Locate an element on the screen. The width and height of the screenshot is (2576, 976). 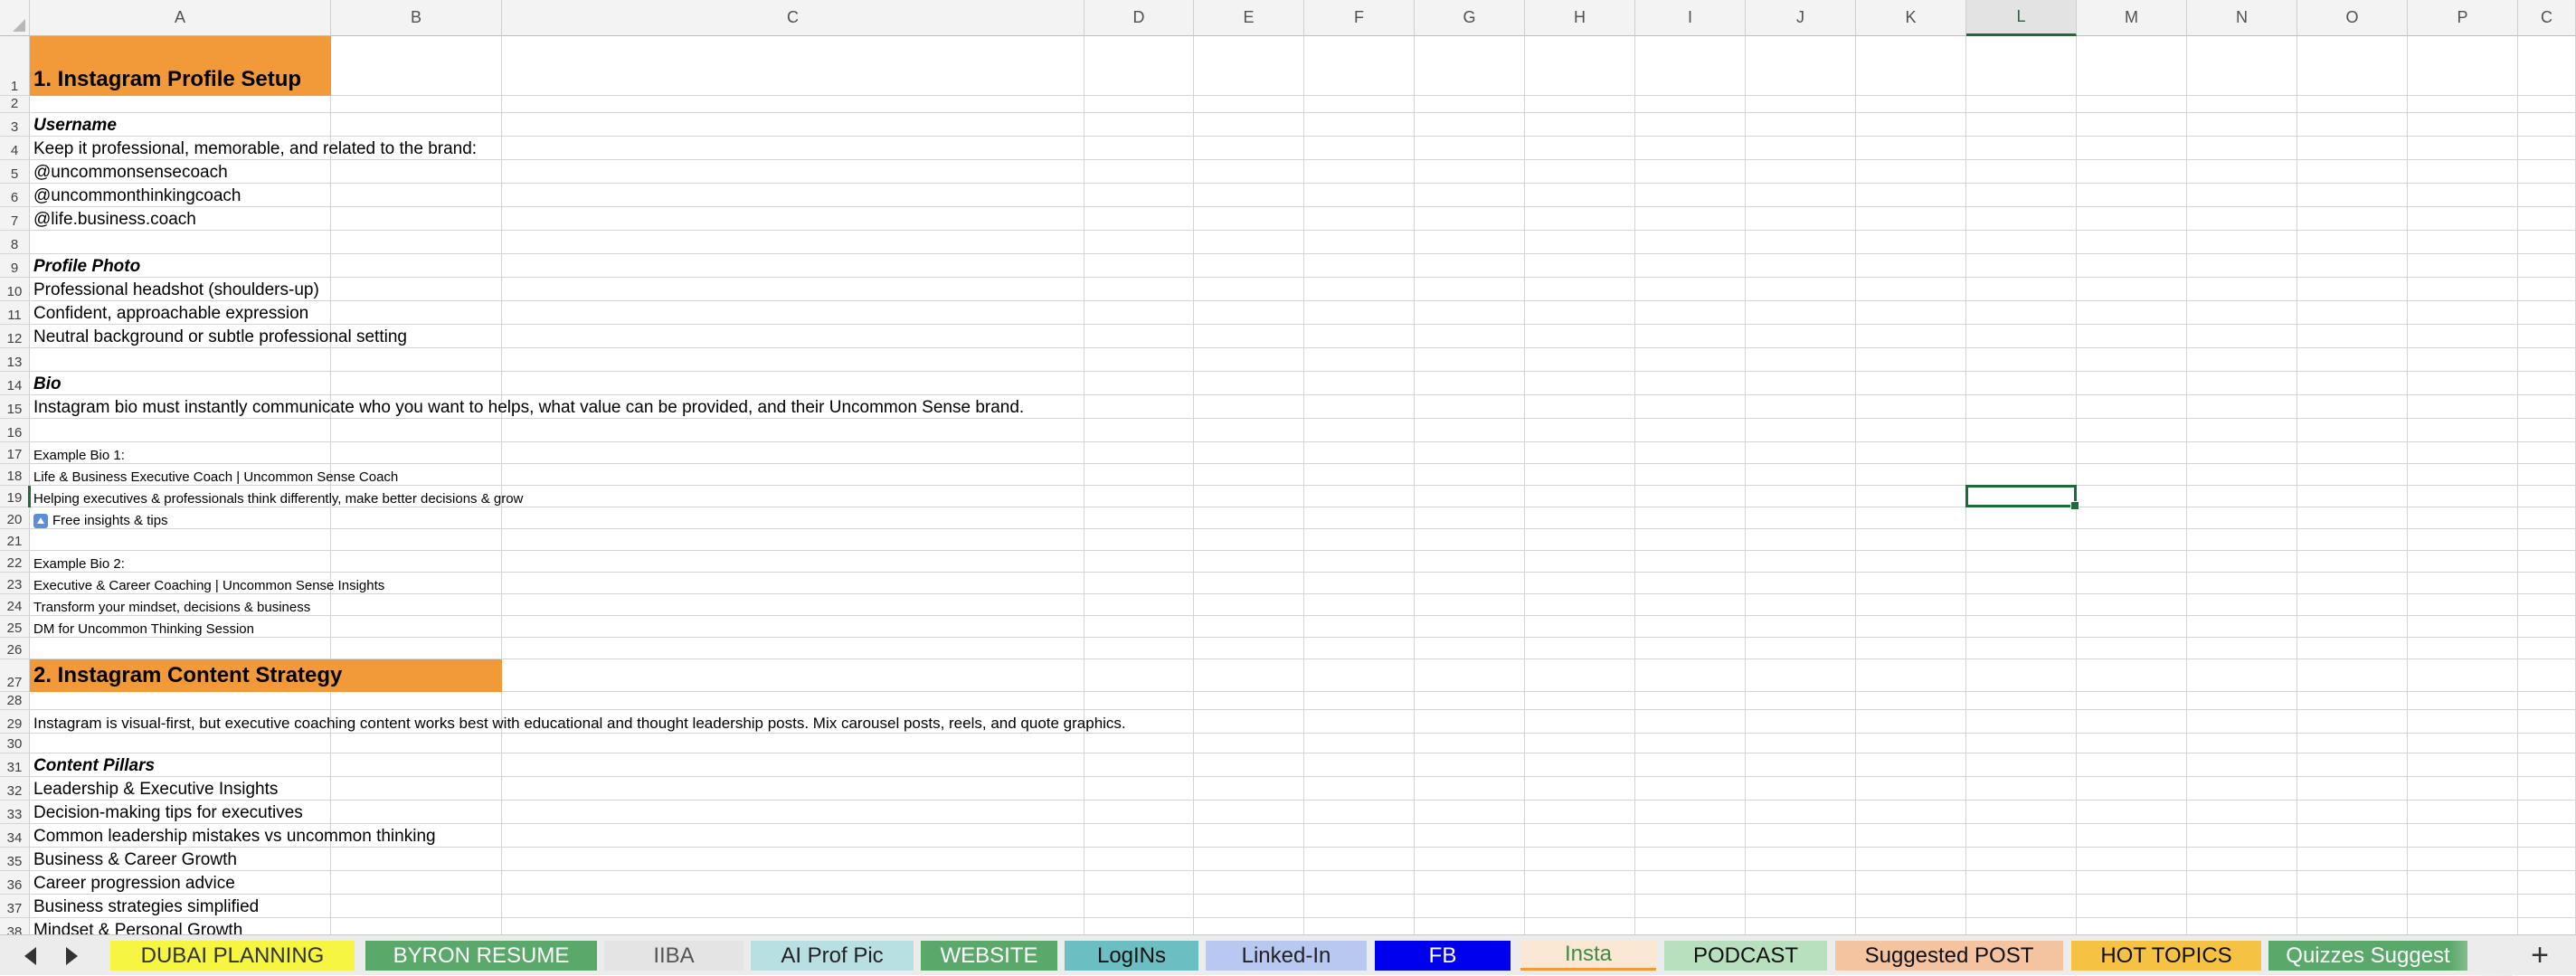
cell-a35: Business & Career Growth is located at coordinates (134, 859).